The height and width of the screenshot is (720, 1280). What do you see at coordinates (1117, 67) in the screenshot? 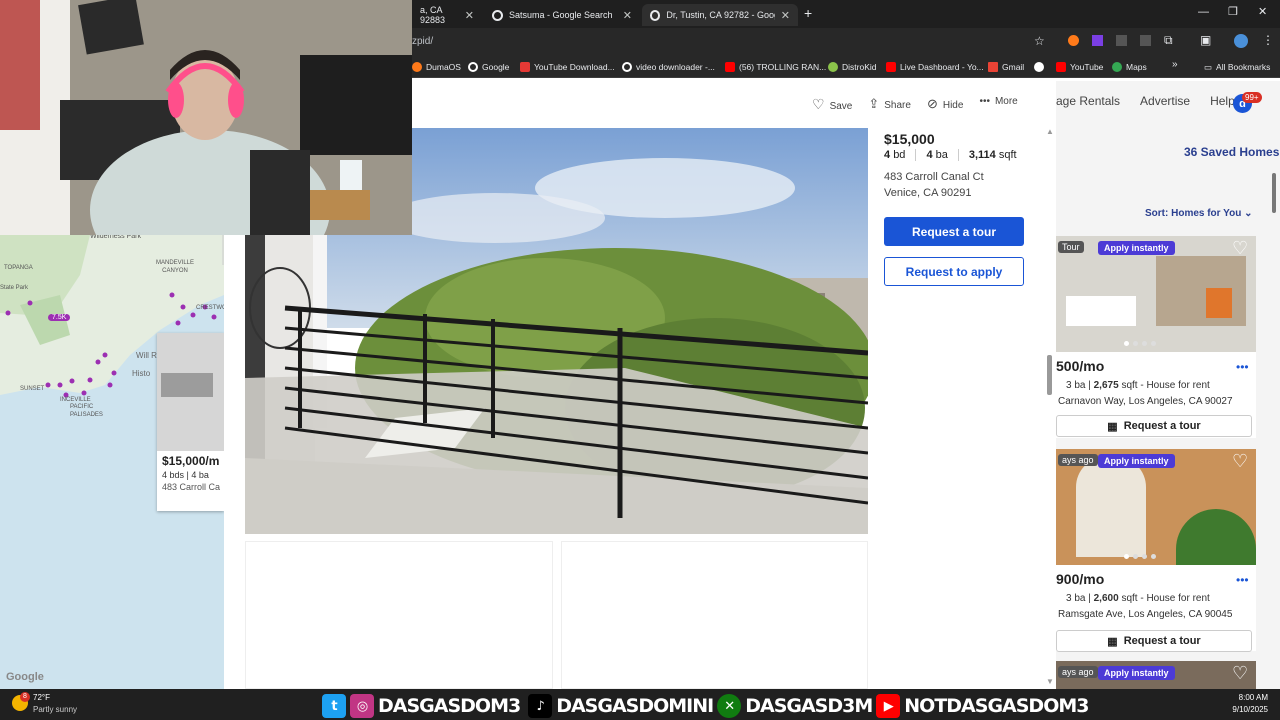
I see `maps-icon` at bounding box center [1117, 67].